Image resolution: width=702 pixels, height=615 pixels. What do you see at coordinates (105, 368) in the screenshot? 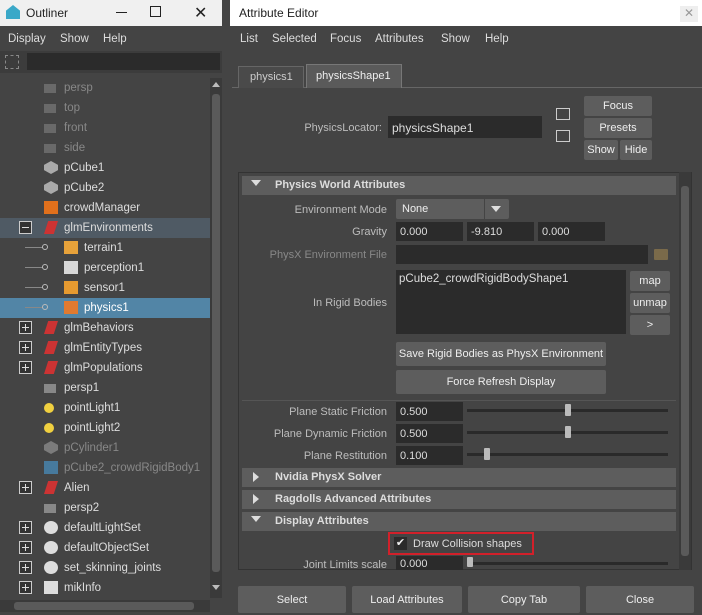
I see `outliner-item-glmPopulations: glmPopulations` at bounding box center [105, 368].